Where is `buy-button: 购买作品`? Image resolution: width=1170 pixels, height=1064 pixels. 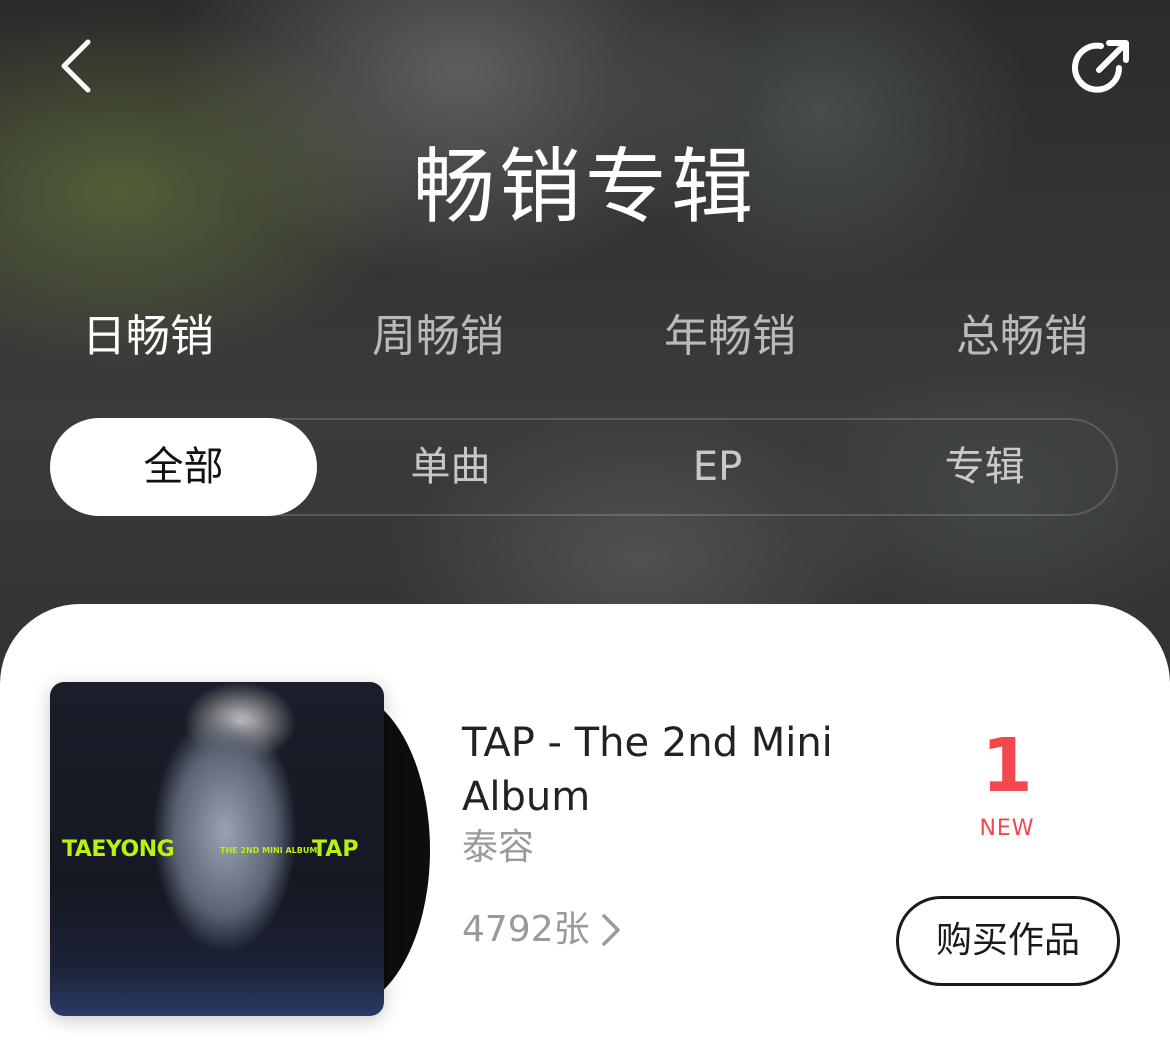
buy-button: 购买作品 is located at coordinates (1008, 941).